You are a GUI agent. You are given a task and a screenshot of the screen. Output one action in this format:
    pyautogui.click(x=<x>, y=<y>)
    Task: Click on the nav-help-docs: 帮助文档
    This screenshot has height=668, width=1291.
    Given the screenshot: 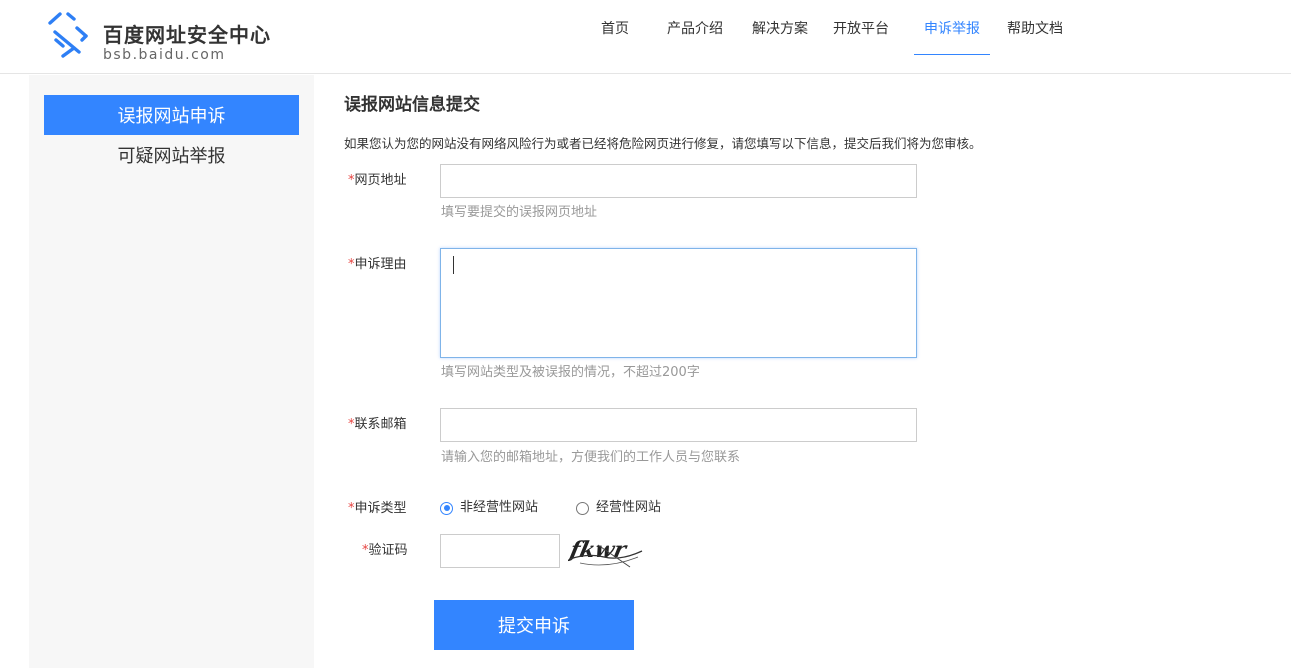 What is the action you would take?
    pyautogui.click(x=1035, y=27)
    